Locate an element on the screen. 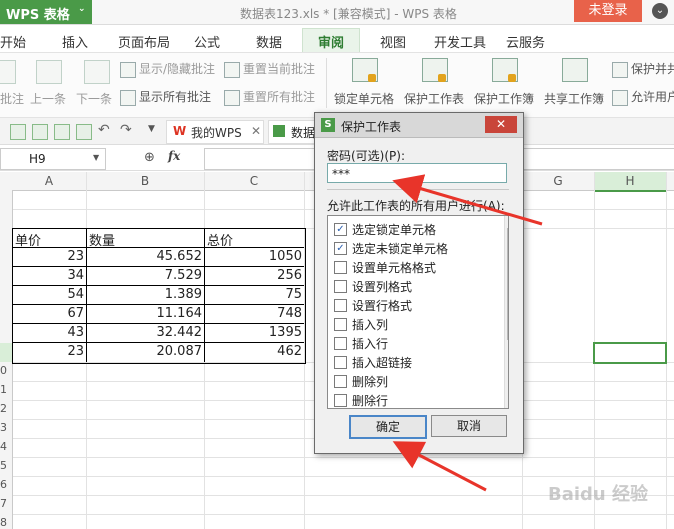  arrow-to-ok-button is located at coordinates (439, 466).